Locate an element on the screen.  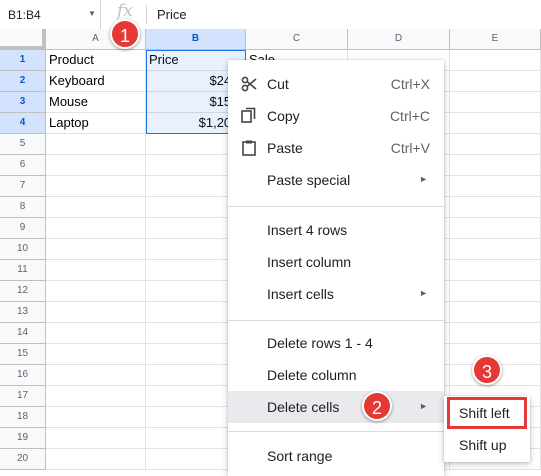
cell-a4: Laptop is located at coordinates (96, 123).